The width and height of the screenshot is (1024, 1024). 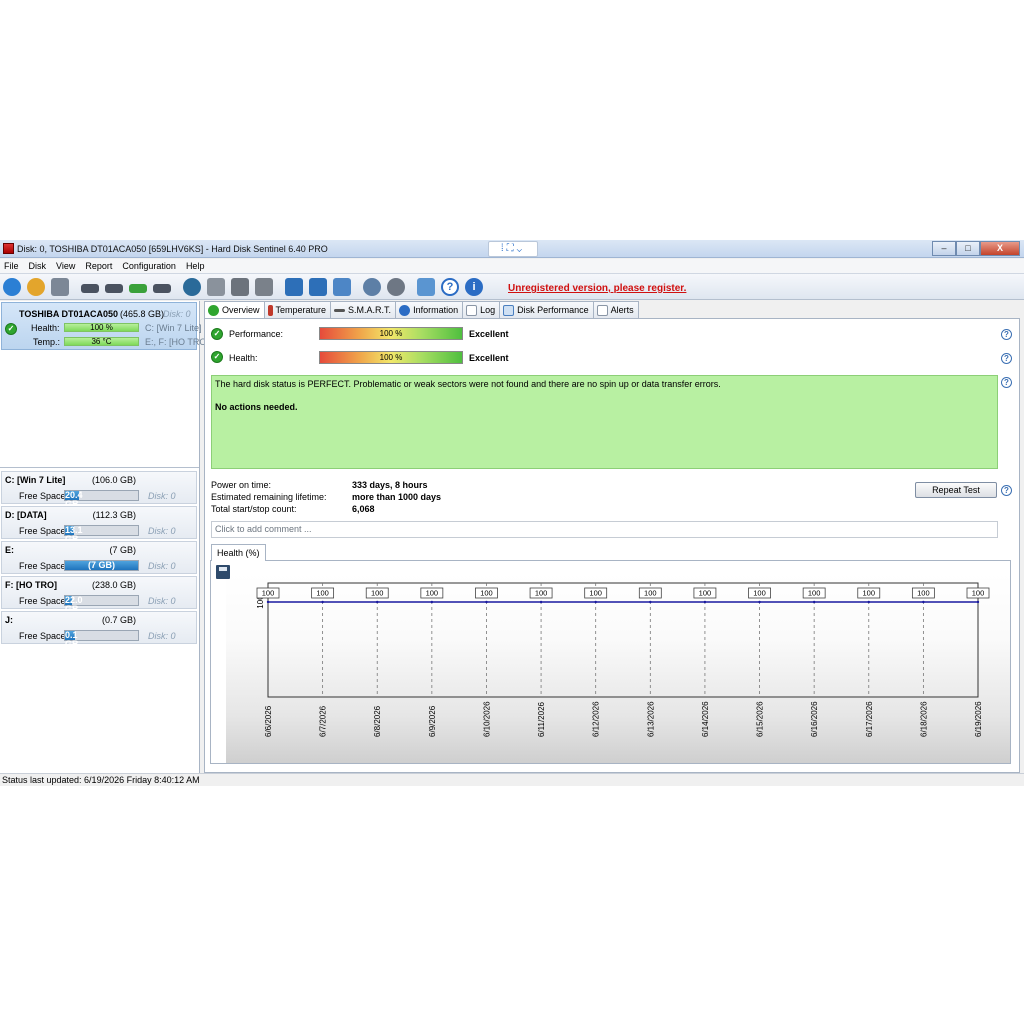 I want to click on menu-help: Help, so click(x=195, y=266).